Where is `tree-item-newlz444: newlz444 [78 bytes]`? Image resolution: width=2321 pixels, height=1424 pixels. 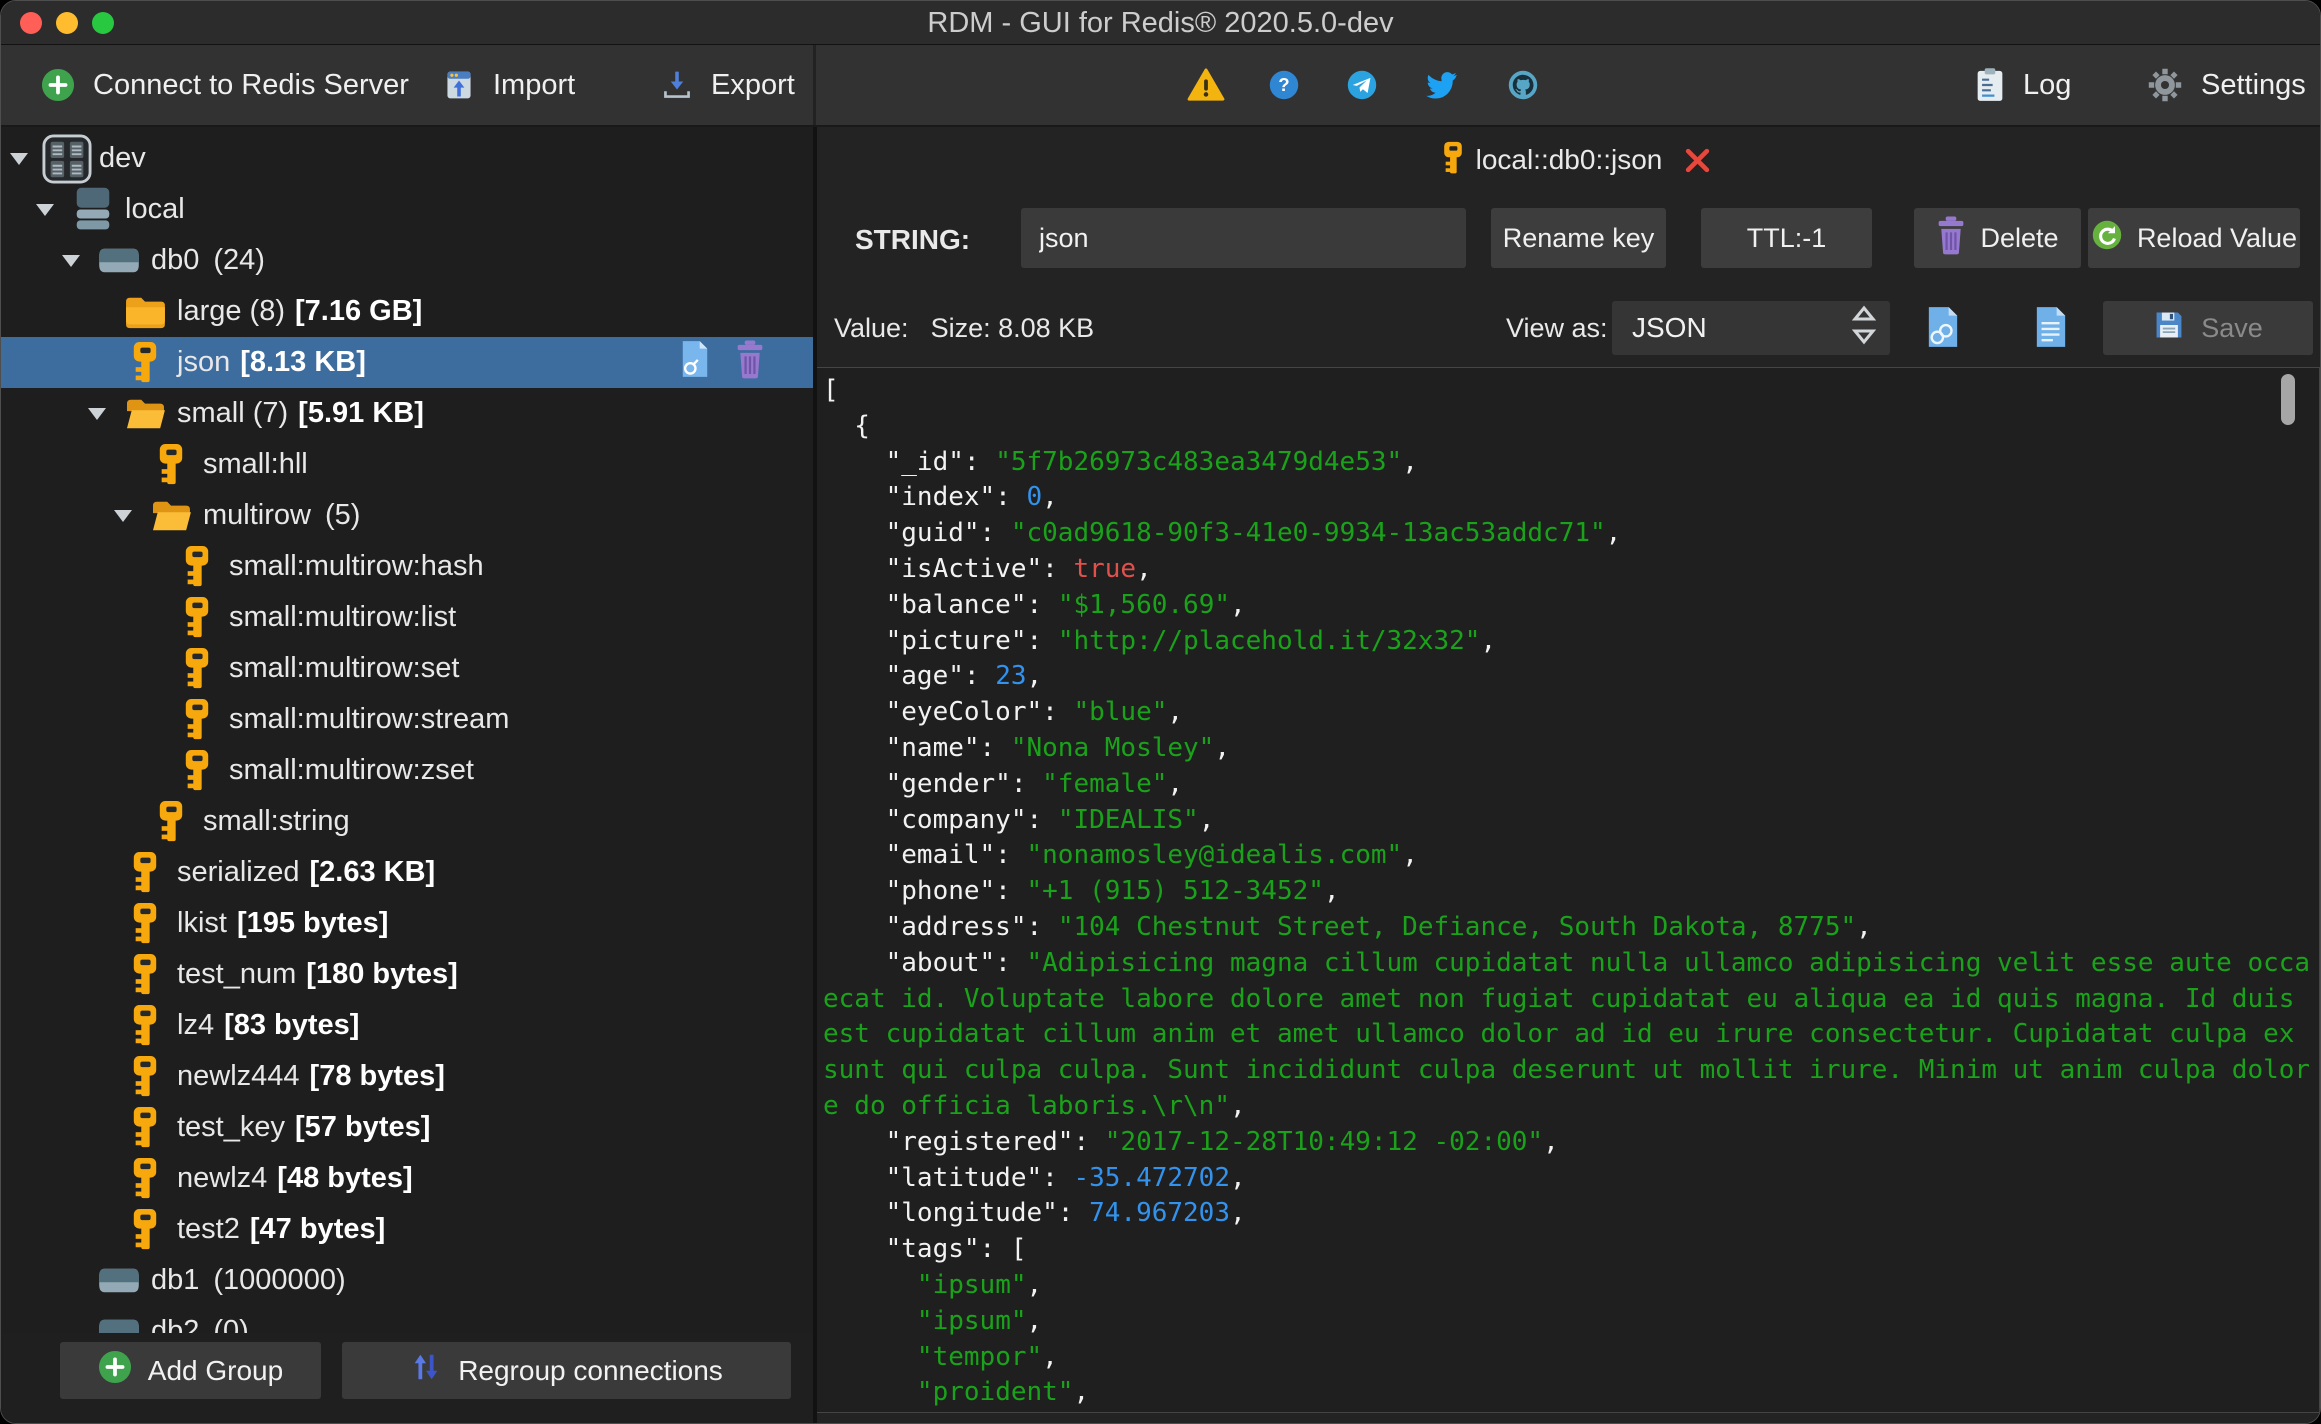 tree-item-newlz444: newlz444 [78 bytes] is located at coordinates (407, 1076).